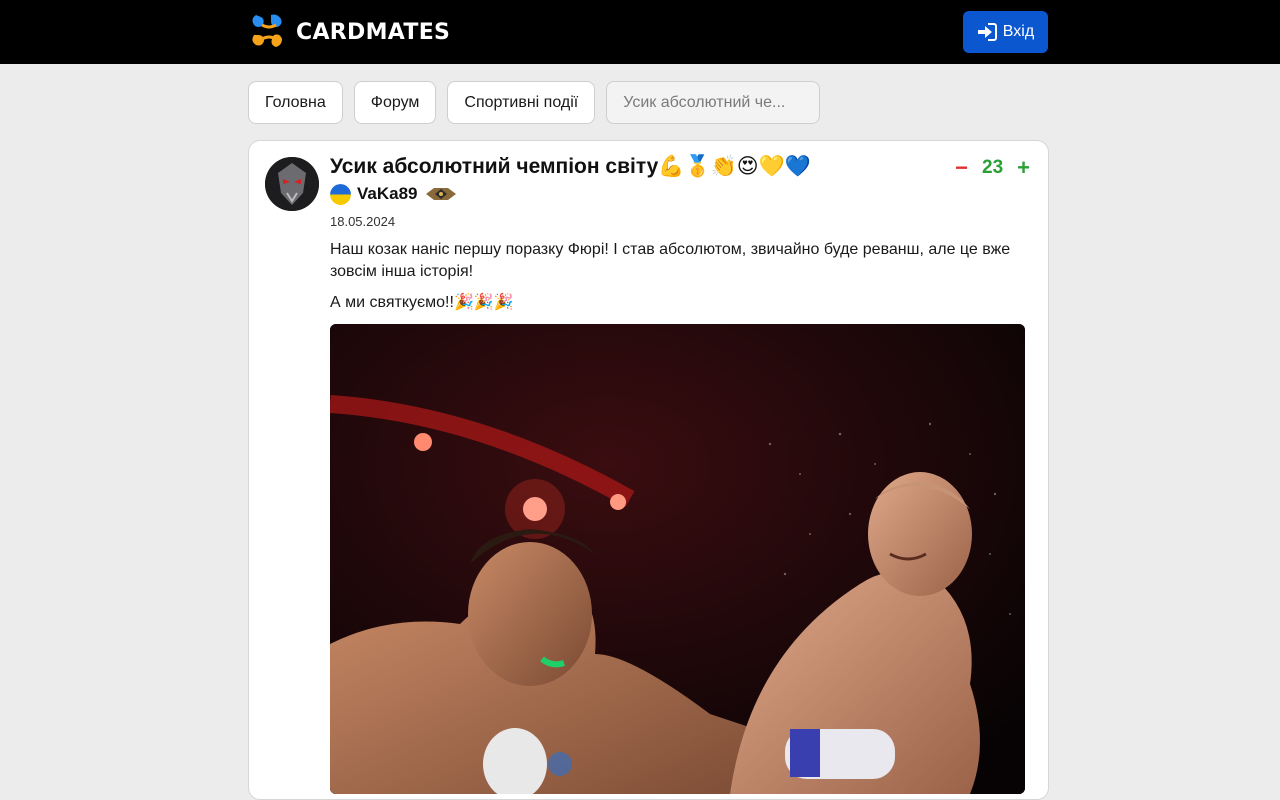  Describe the element at coordinates (373, 32) in the screenshot. I see `logo-text: CARDMATES` at that location.